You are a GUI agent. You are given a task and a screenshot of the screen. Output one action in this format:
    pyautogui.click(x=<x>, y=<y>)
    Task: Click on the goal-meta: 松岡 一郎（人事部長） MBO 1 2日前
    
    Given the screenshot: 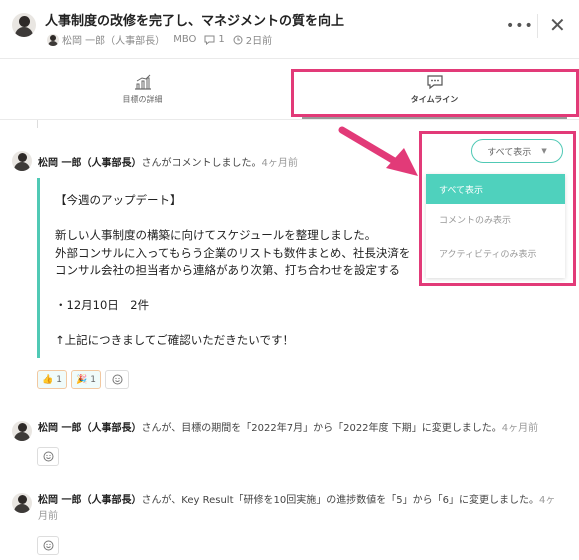 What is the action you would take?
    pyautogui.click(x=159, y=39)
    